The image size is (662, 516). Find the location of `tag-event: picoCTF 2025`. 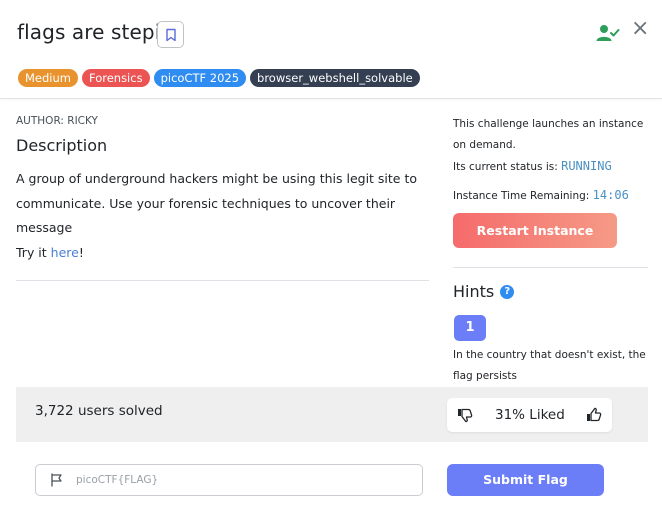

tag-event: picoCTF 2025 is located at coordinates (200, 78).